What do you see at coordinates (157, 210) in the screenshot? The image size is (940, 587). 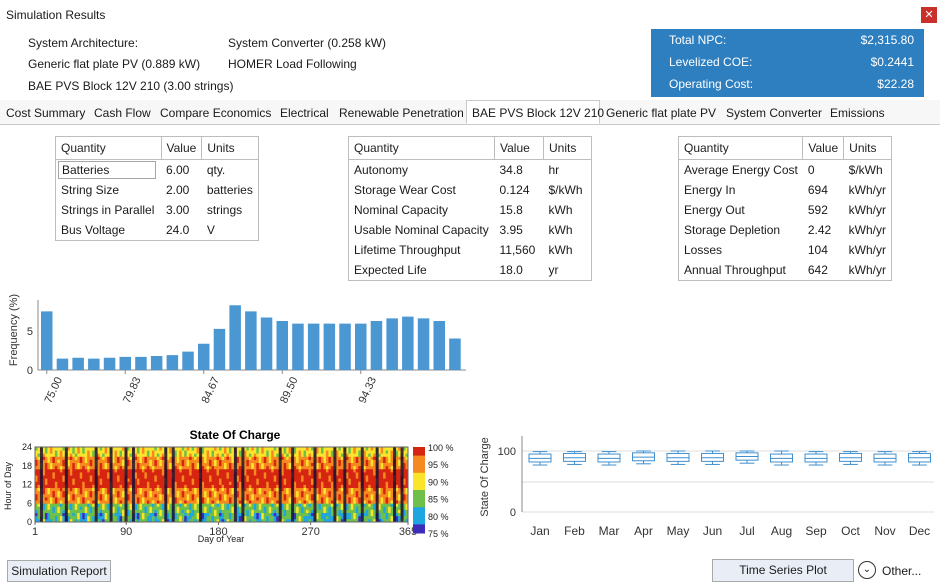 I see `table-row: Strings in Parallel 3.00 strings` at bounding box center [157, 210].